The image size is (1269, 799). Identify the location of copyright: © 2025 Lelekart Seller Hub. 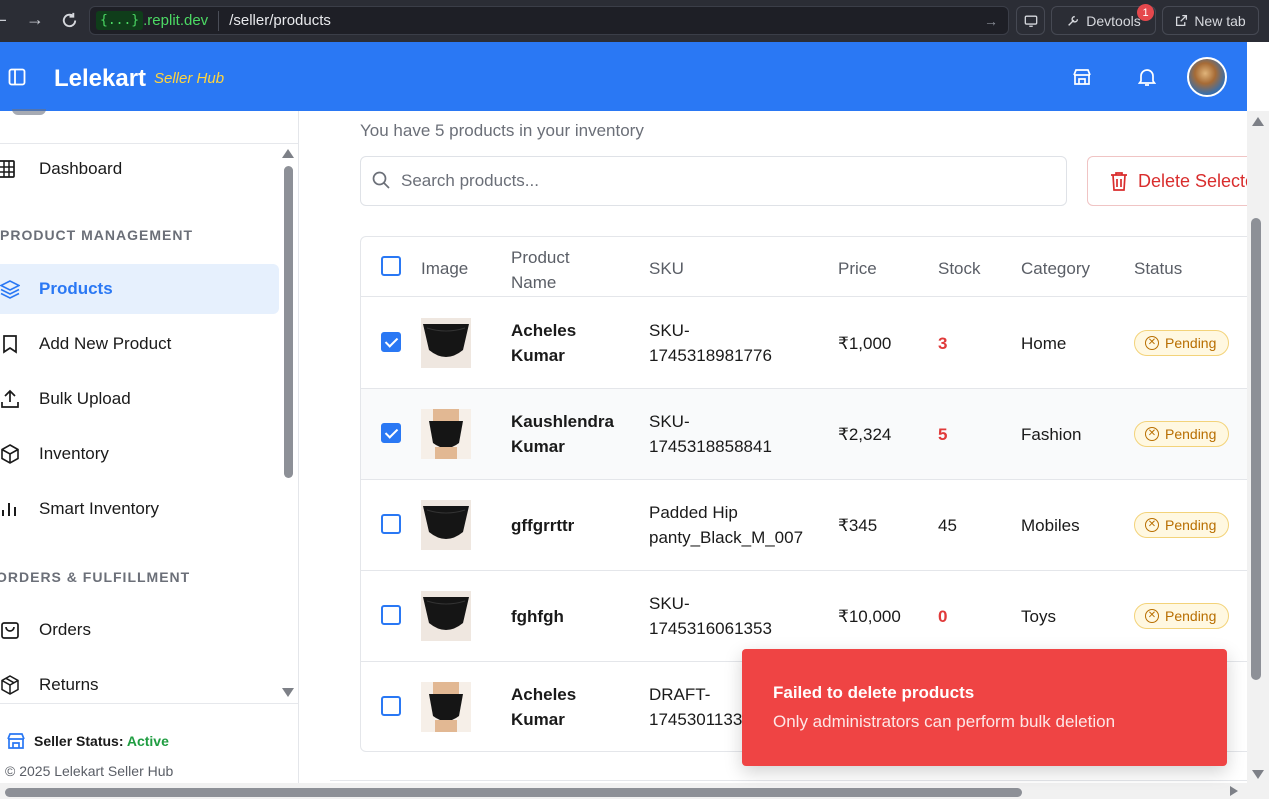
(89, 771).